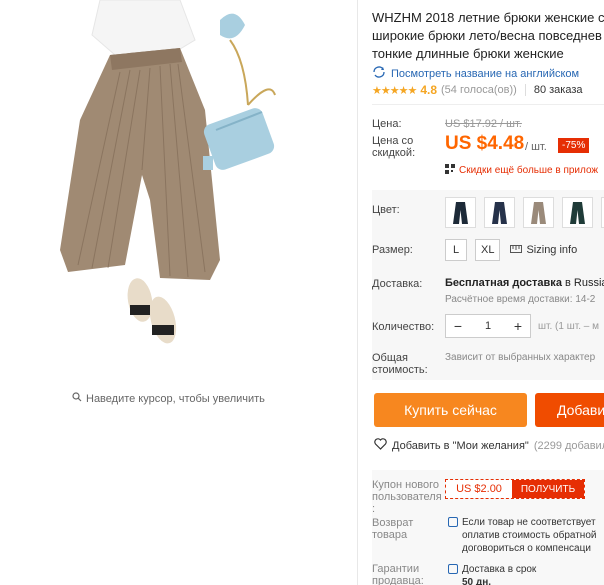 The height and width of the screenshot is (585, 604). I want to click on rating-row: ★★★★★ 4.8 (54 голоса(ов)) 80 заказа, so click(477, 90).